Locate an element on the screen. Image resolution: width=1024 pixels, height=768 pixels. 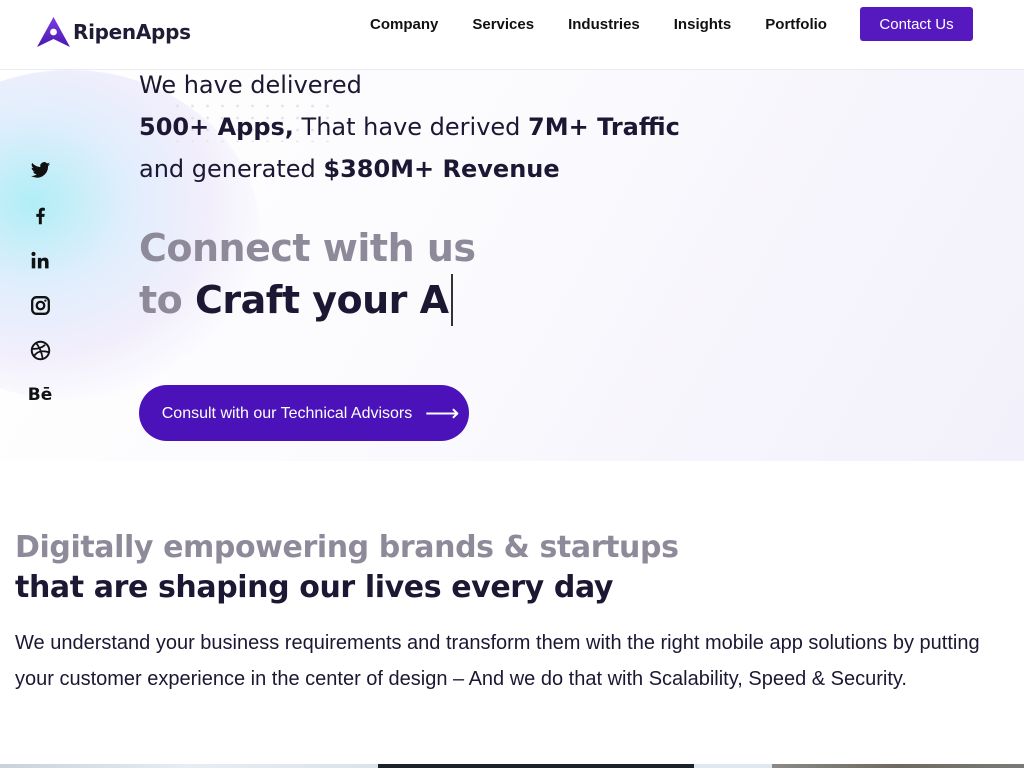
stats-line-2: 500+ Apps, That have derived 7M+ Traffic is located at coordinates (409, 127).